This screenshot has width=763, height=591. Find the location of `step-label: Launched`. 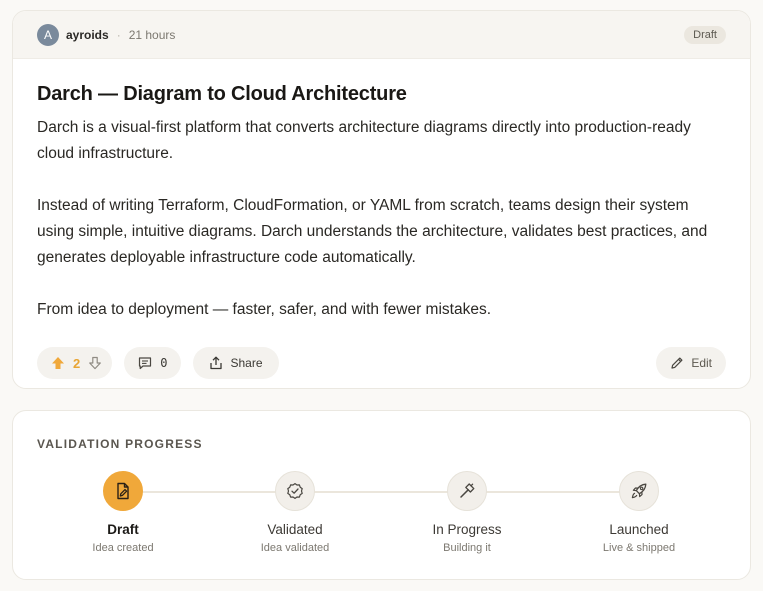

step-label: Launched is located at coordinates (639, 529).